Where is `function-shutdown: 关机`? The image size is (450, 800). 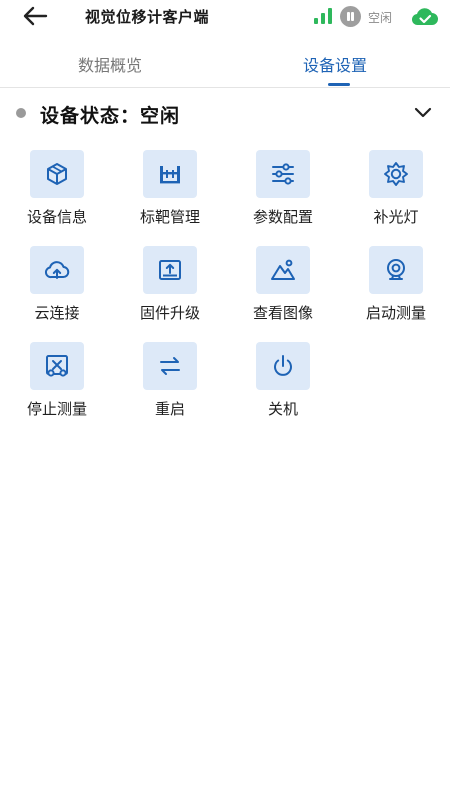
function-shutdown: 关机 is located at coordinates (283, 384).